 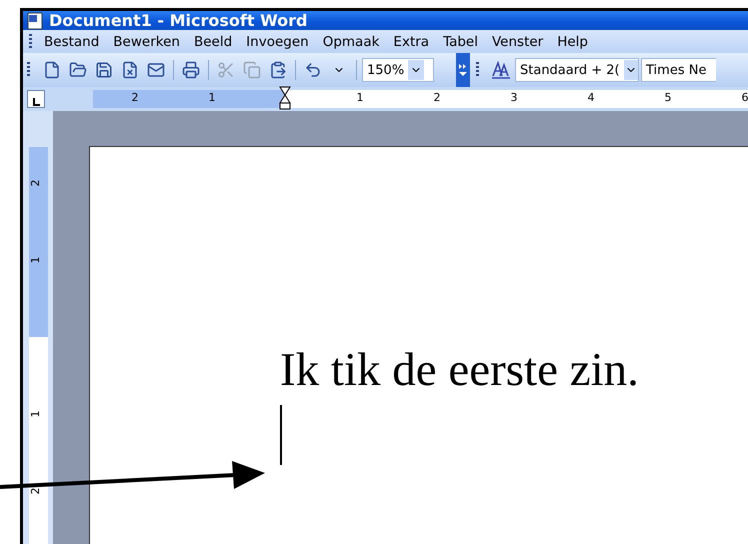 I want to click on styles-icon, so click(x=501, y=70).